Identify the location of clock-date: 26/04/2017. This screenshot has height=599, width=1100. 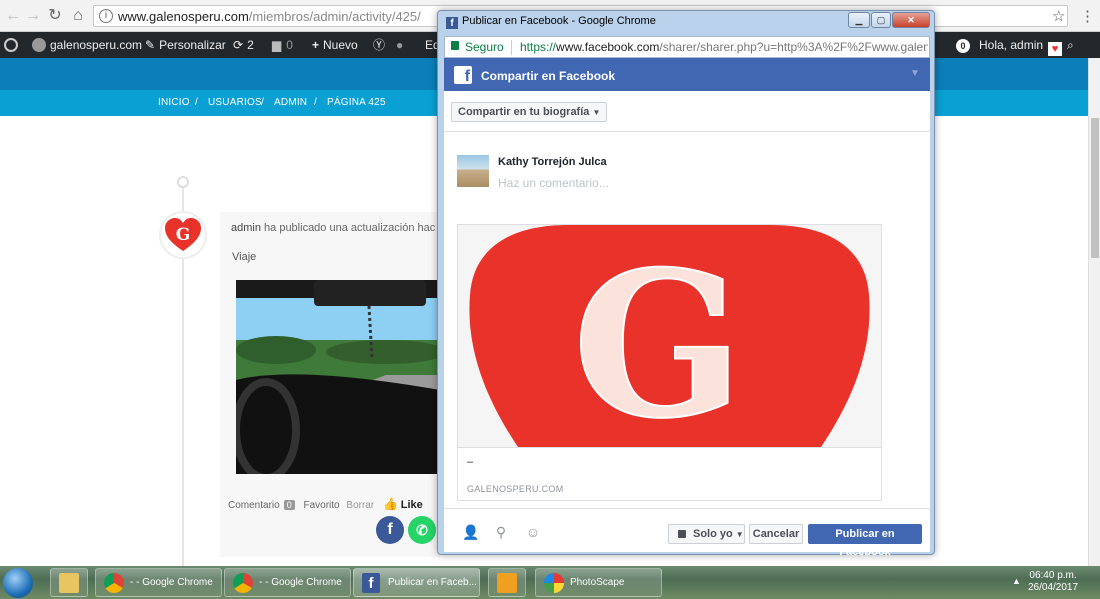
(1053, 587).